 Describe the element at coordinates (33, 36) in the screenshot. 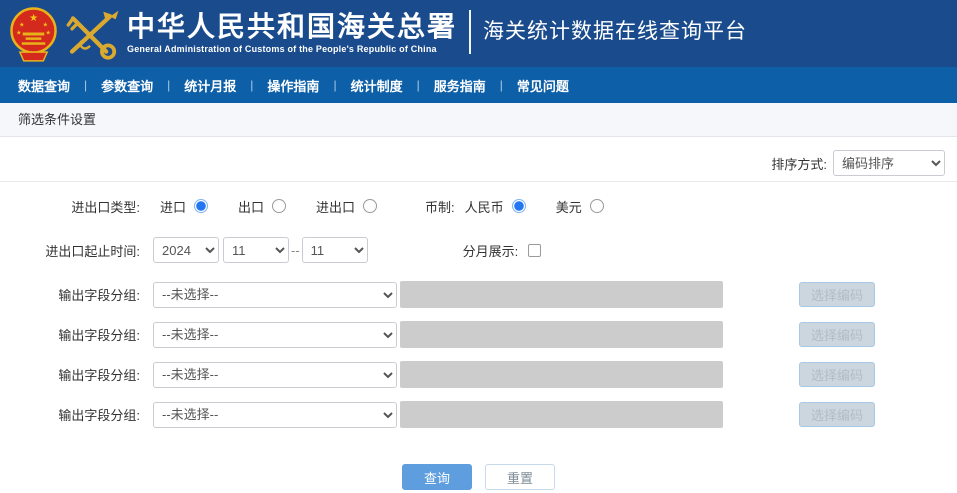

I see `national-emblem-icon: ★ ★ ★ ★ ★` at that location.